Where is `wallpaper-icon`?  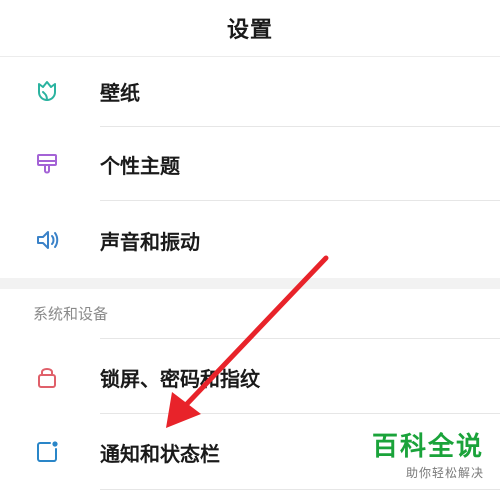 wallpaper-icon is located at coordinates (47, 91).